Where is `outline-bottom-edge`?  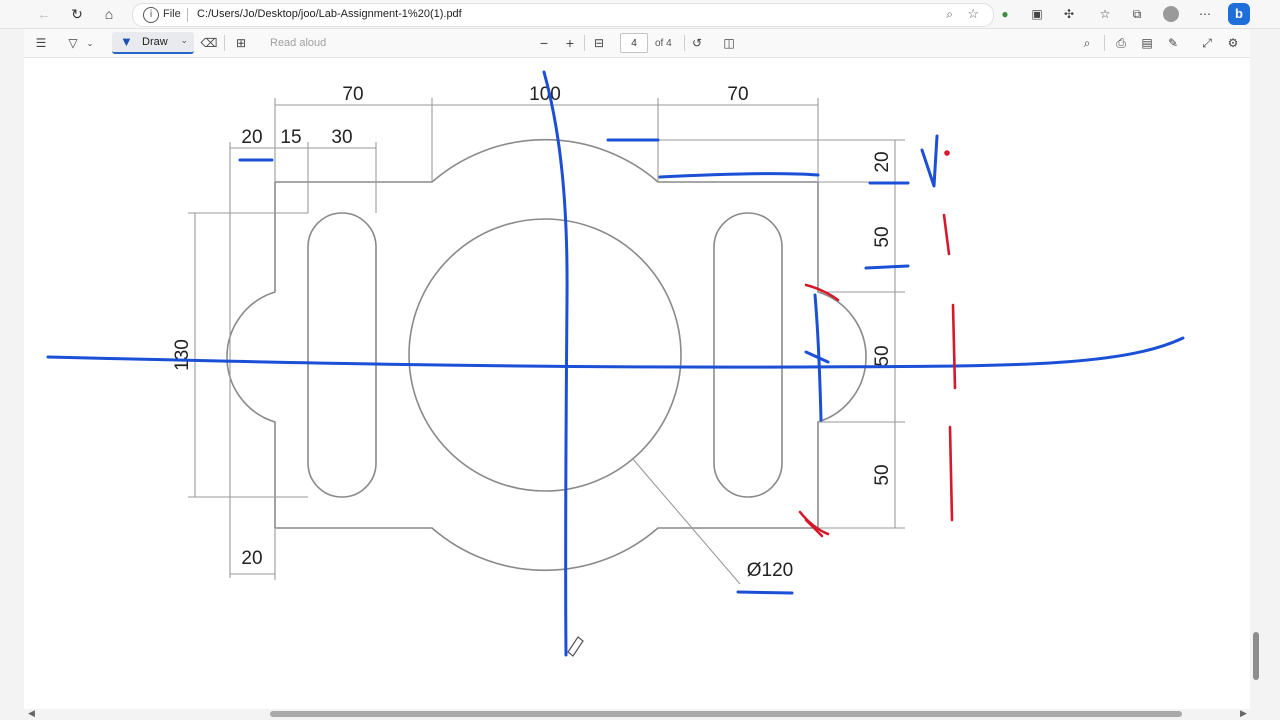 outline-bottom-edge is located at coordinates (546, 549).